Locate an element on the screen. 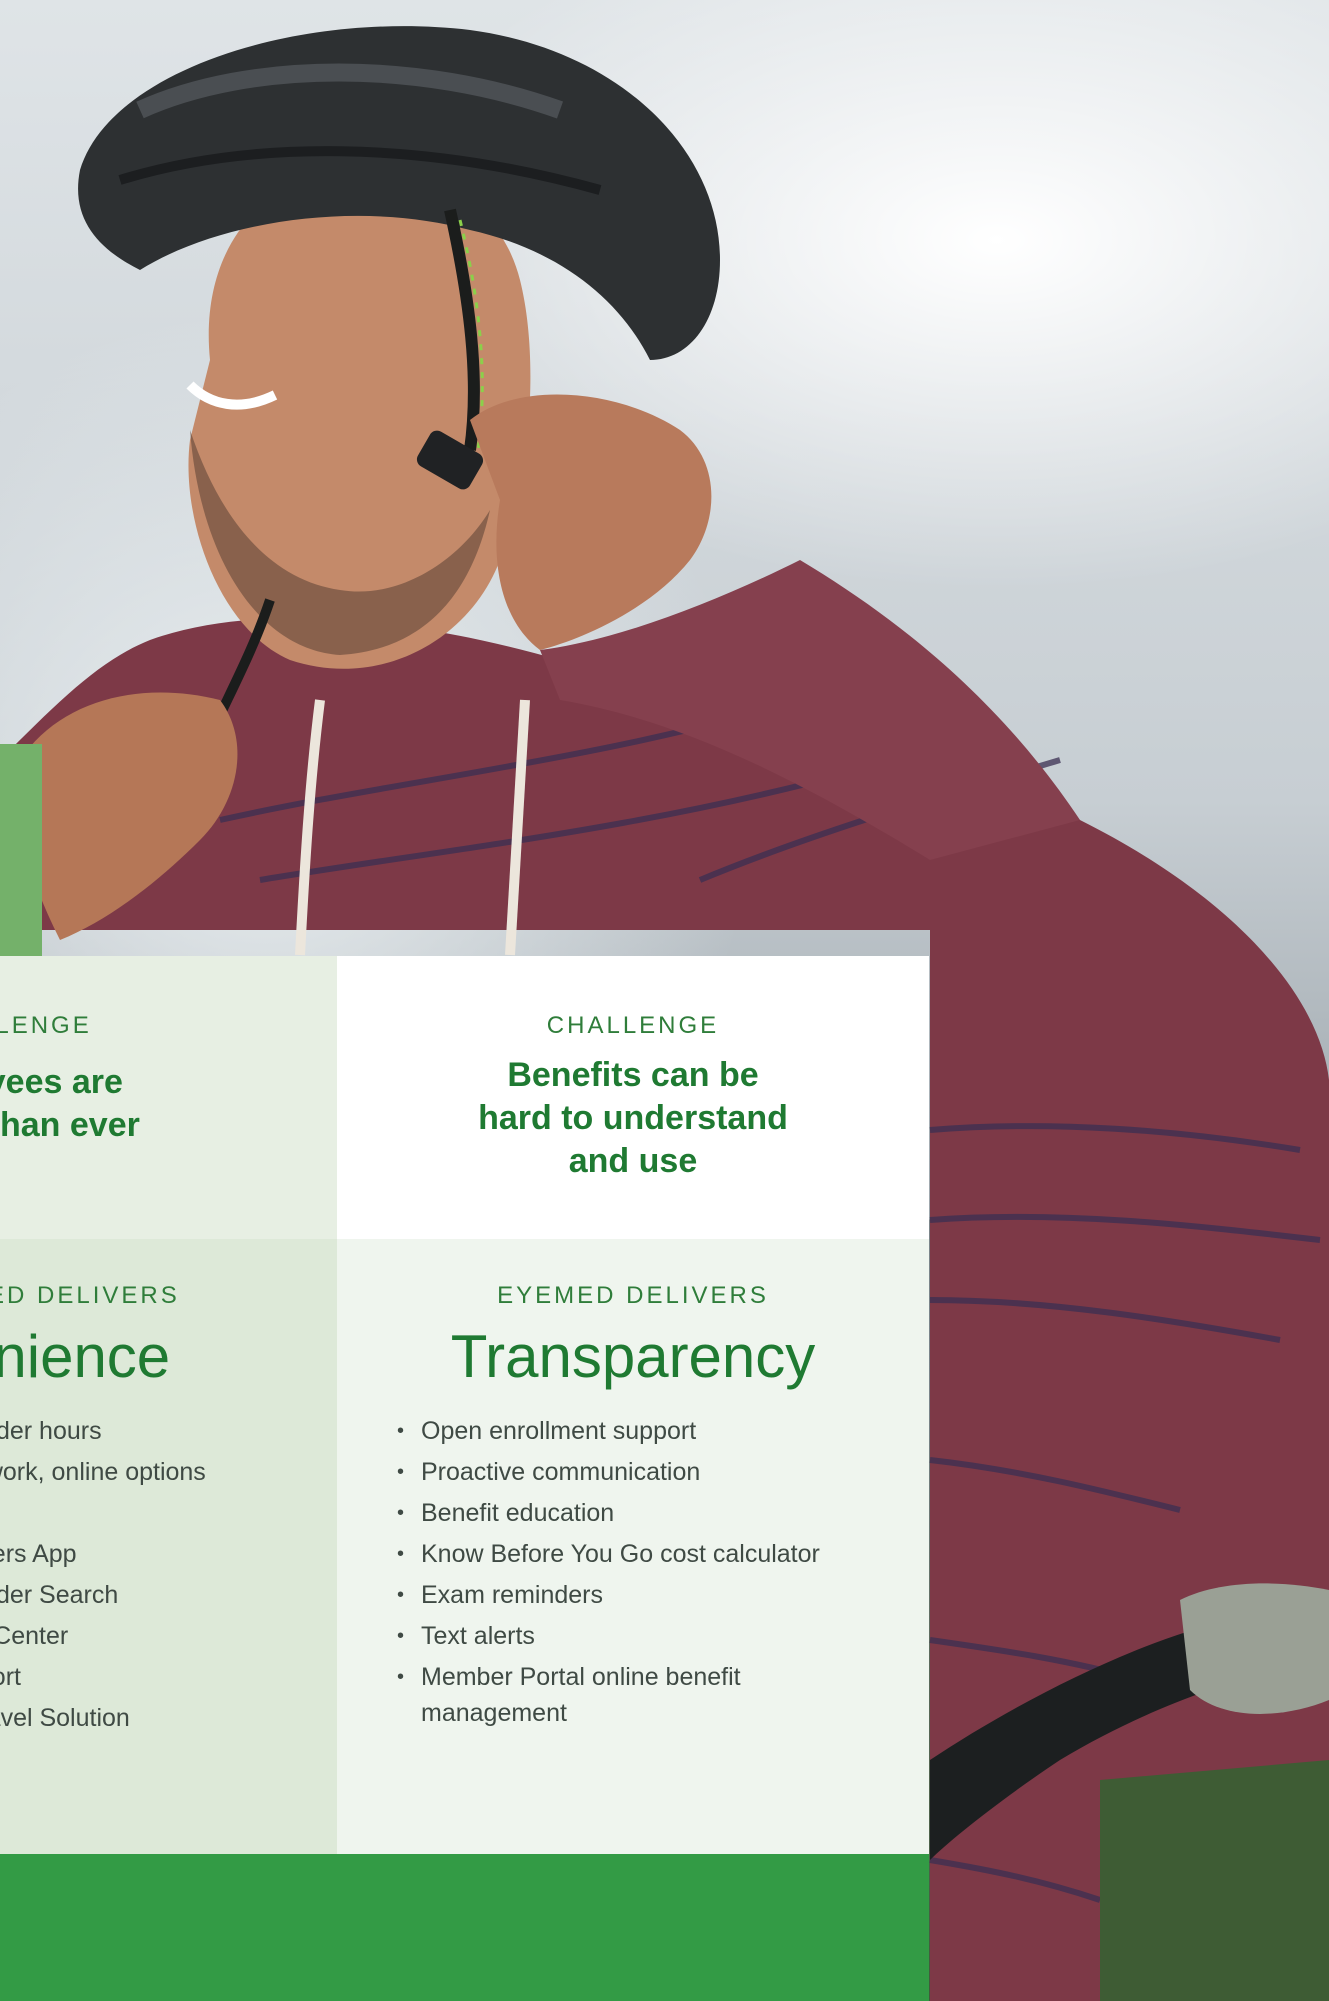 This screenshot has height=2001, width=1329. left-challenge-cell: ALLENGE oyees are r than ever is located at coordinates (168, 1097).